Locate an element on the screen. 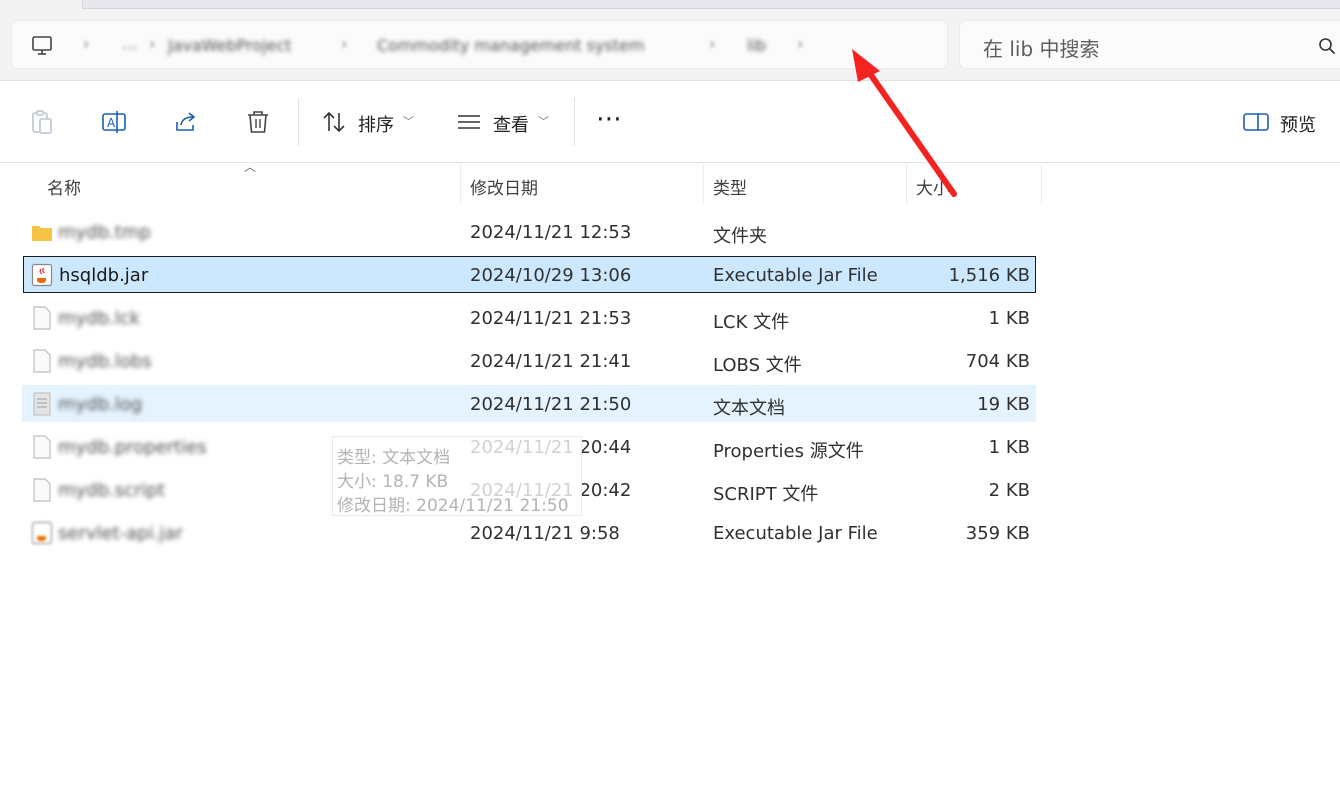 The width and height of the screenshot is (1340, 798). view-button: 查看 is located at coordinates (511, 124).